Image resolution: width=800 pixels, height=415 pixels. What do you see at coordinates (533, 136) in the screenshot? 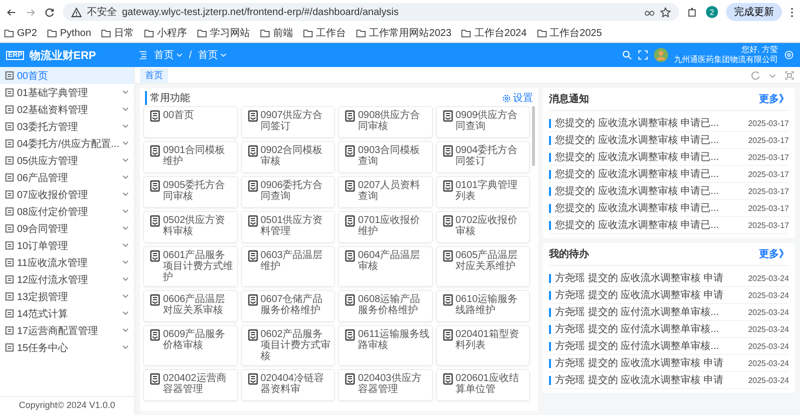
I see `scrollbar` at bounding box center [533, 136].